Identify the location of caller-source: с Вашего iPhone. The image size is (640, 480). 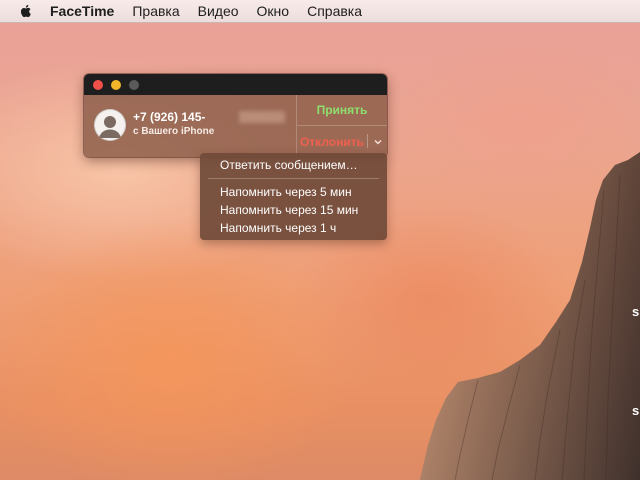
(174, 131).